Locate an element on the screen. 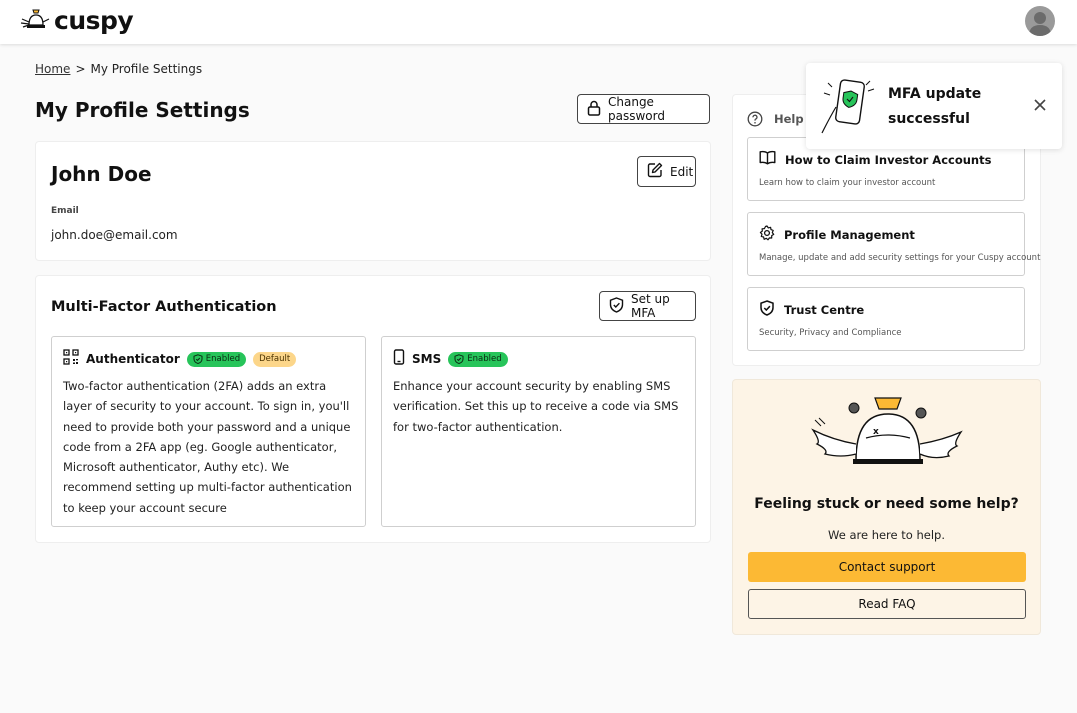 The width and height of the screenshot is (1077, 713). book-icon is located at coordinates (767, 159).